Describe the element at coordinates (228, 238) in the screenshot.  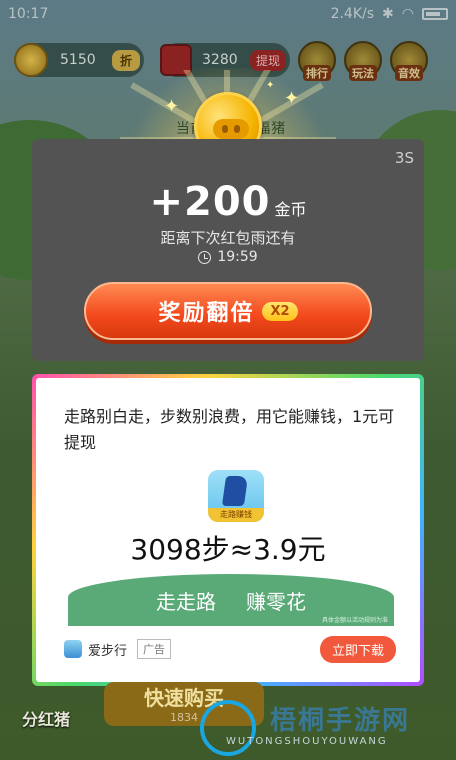
I see `next-rain-text: 距离下次红包雨还有` at that location.